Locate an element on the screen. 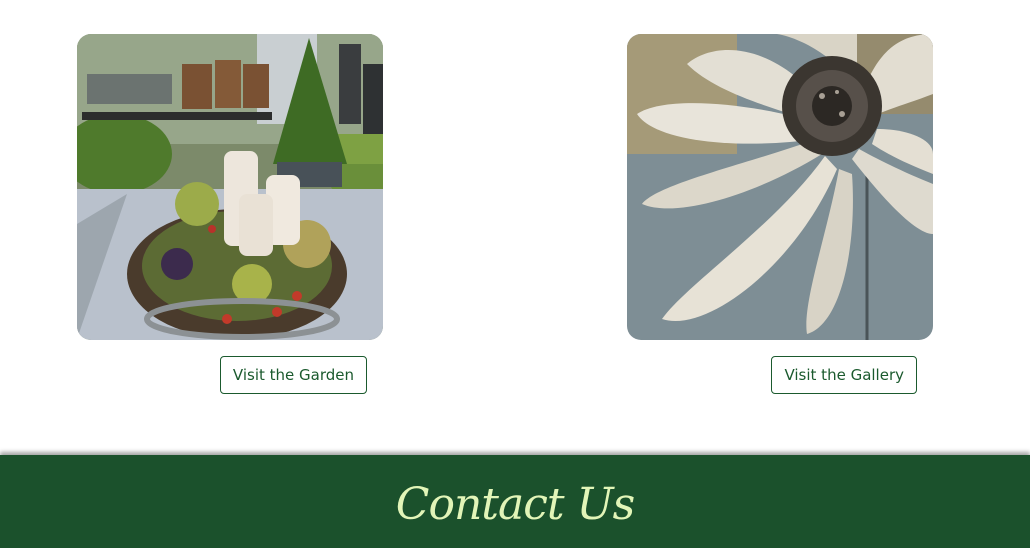  contact-heading: Contact Us is located at coordinates (515, 504).